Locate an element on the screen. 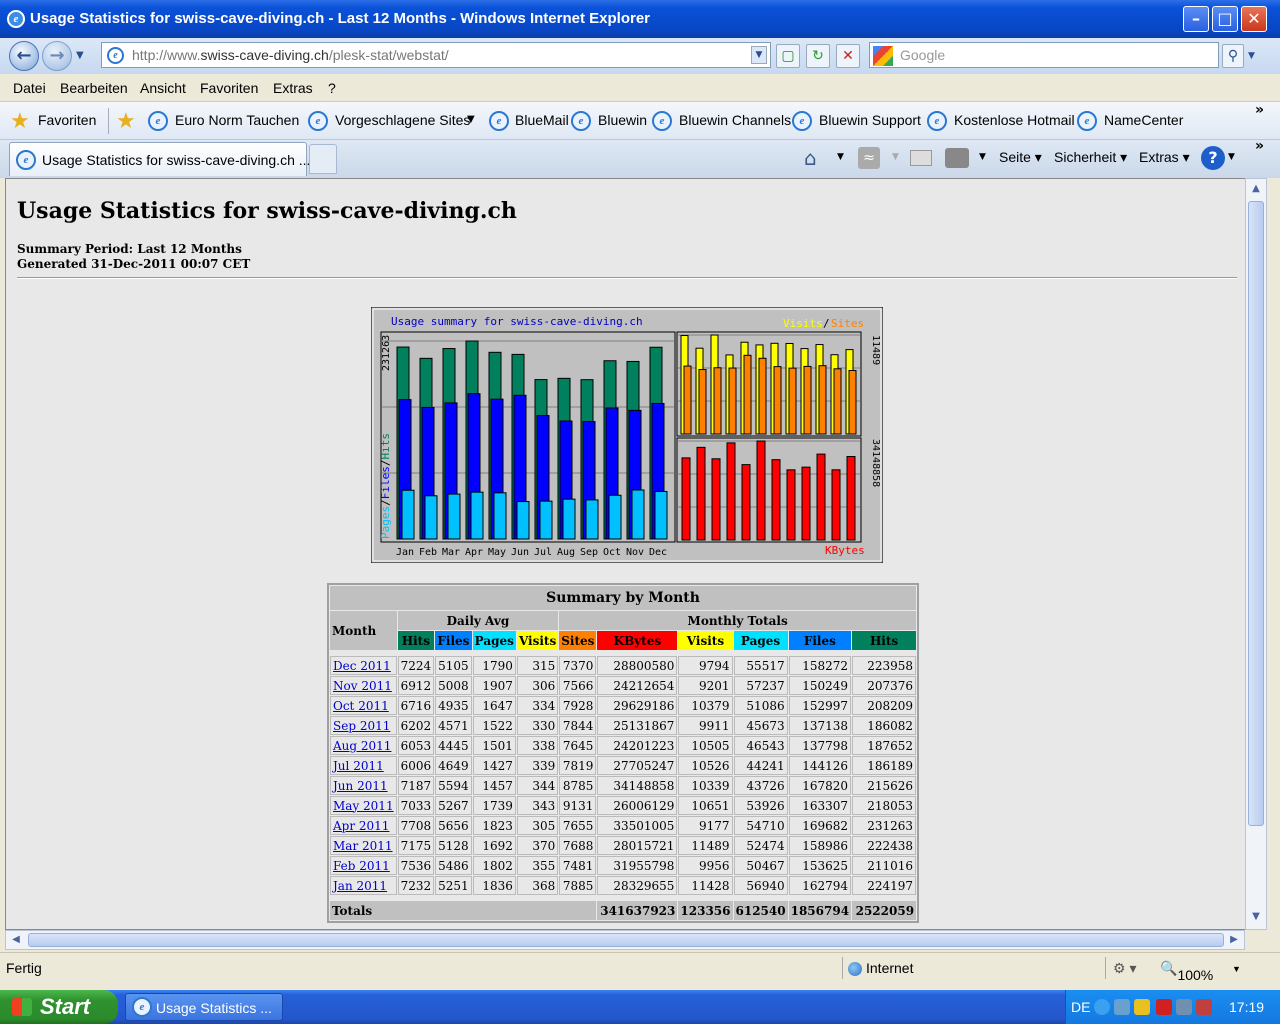  cell-sites: 8785 is located at coordinates (578, 785).